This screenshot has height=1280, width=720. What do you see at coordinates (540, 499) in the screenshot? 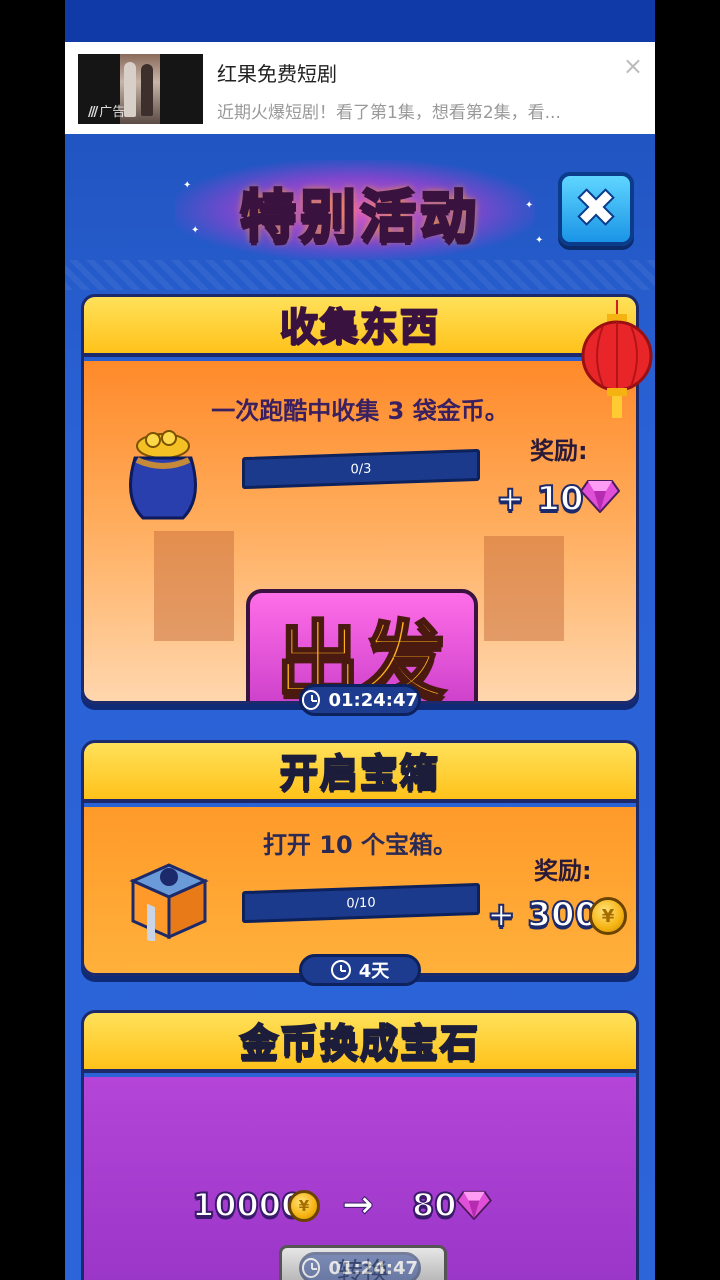
I see `reward-value: + 10` at bounding box center [540, 499].